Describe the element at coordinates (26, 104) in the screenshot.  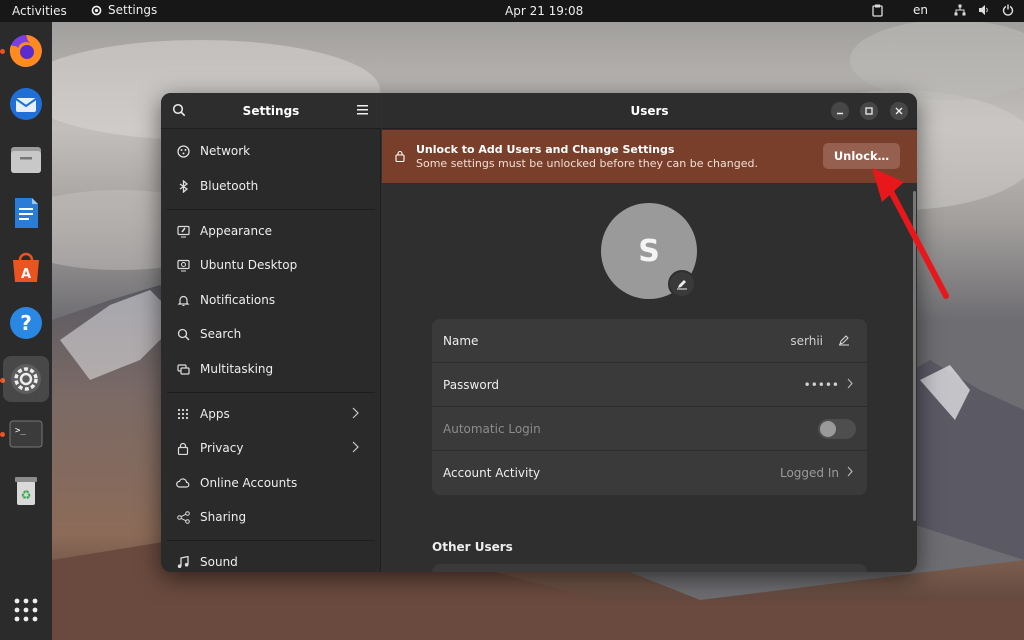
I see `thunderbird-icon` at that location.